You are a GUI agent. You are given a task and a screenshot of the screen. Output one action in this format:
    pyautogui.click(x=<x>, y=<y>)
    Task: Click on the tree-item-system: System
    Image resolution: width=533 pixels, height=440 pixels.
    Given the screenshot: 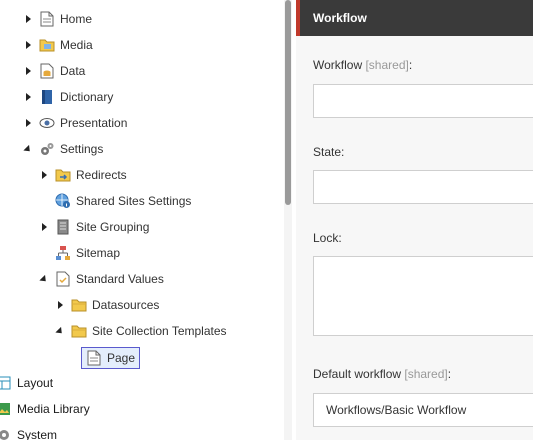 What is the action you would take?
    pyautogui.click(x=28, y=432)
    